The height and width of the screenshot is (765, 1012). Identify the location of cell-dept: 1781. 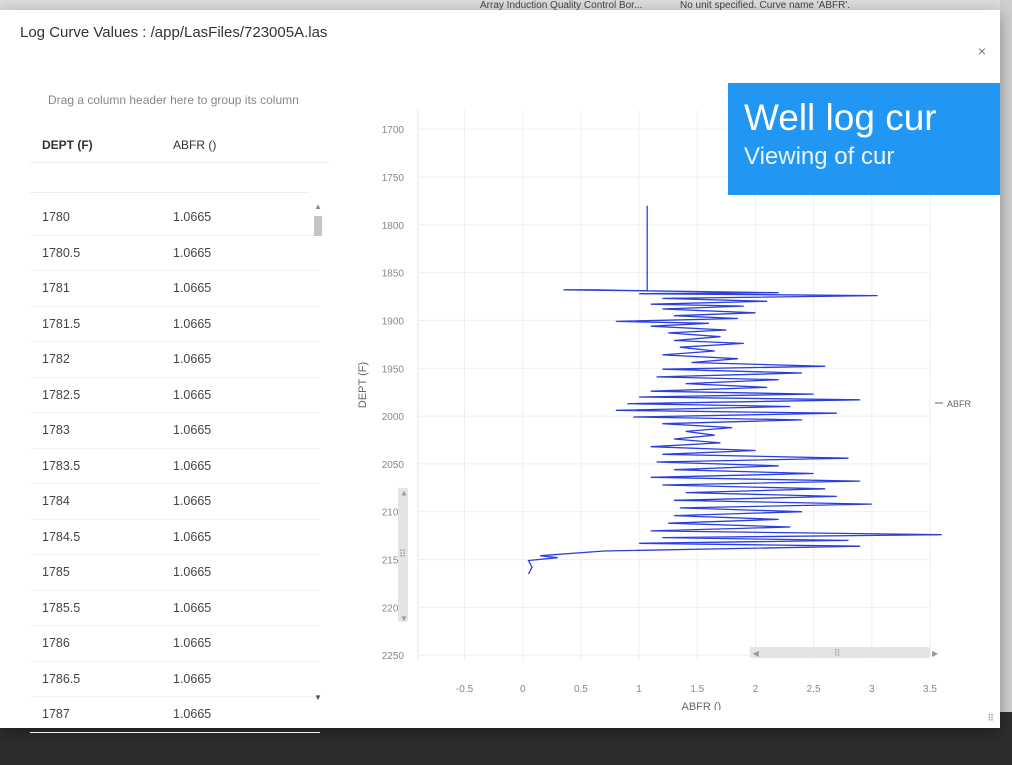
(56, 288).